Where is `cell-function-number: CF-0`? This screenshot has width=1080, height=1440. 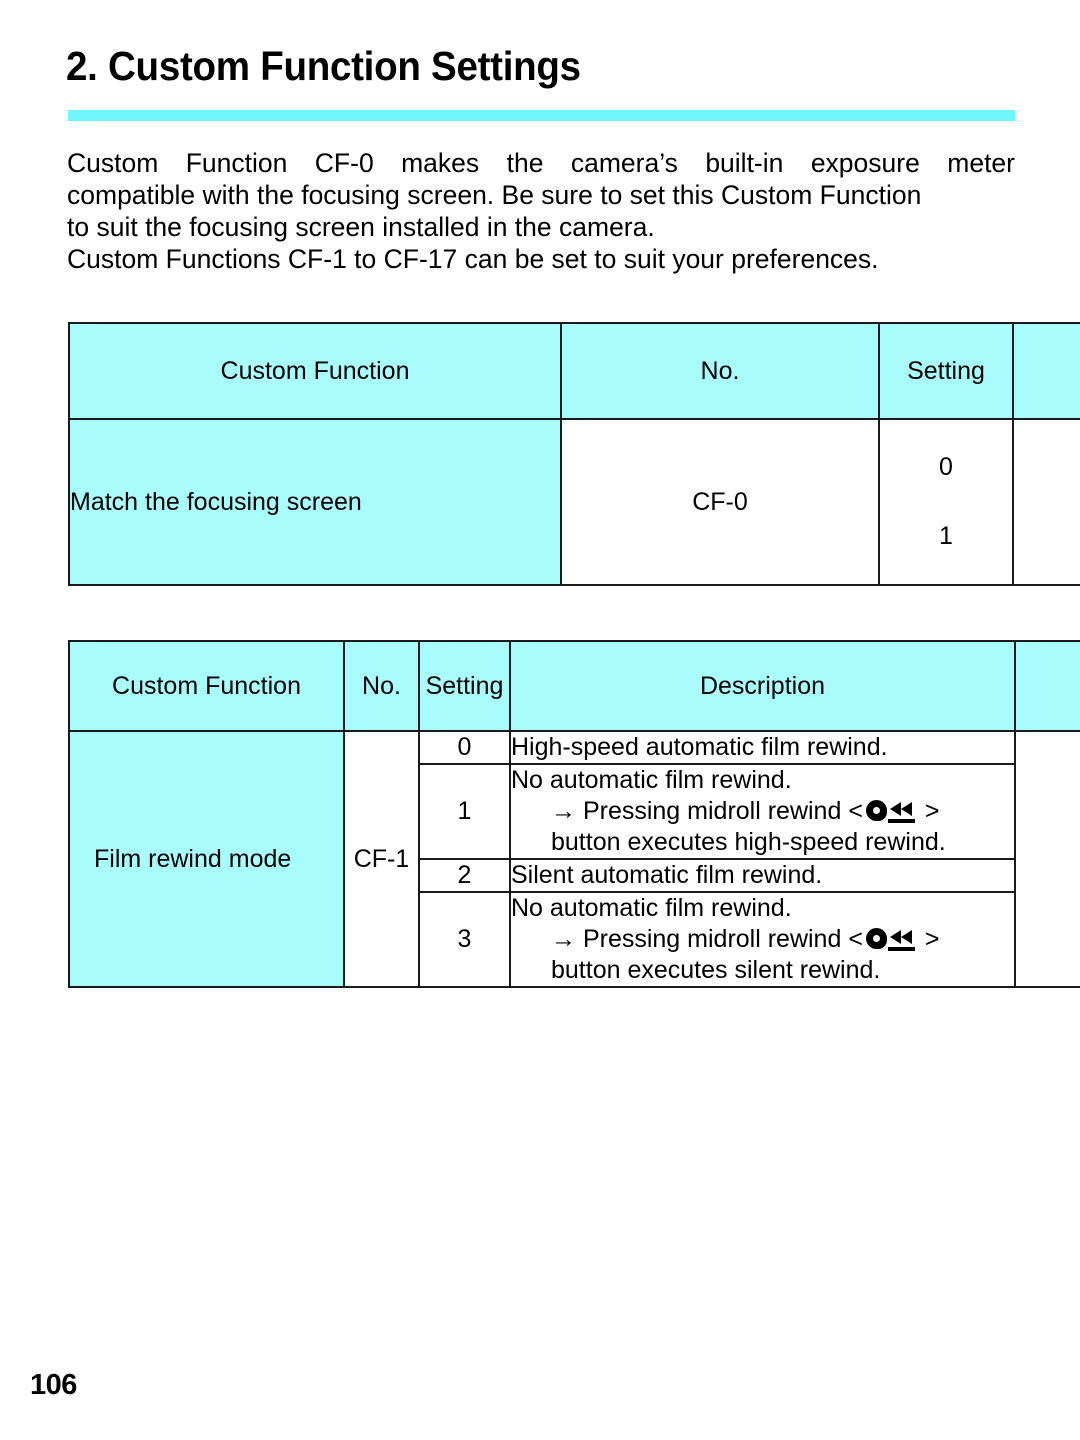 cell-function-number: CF-0 is located at coordinates (720, 502).